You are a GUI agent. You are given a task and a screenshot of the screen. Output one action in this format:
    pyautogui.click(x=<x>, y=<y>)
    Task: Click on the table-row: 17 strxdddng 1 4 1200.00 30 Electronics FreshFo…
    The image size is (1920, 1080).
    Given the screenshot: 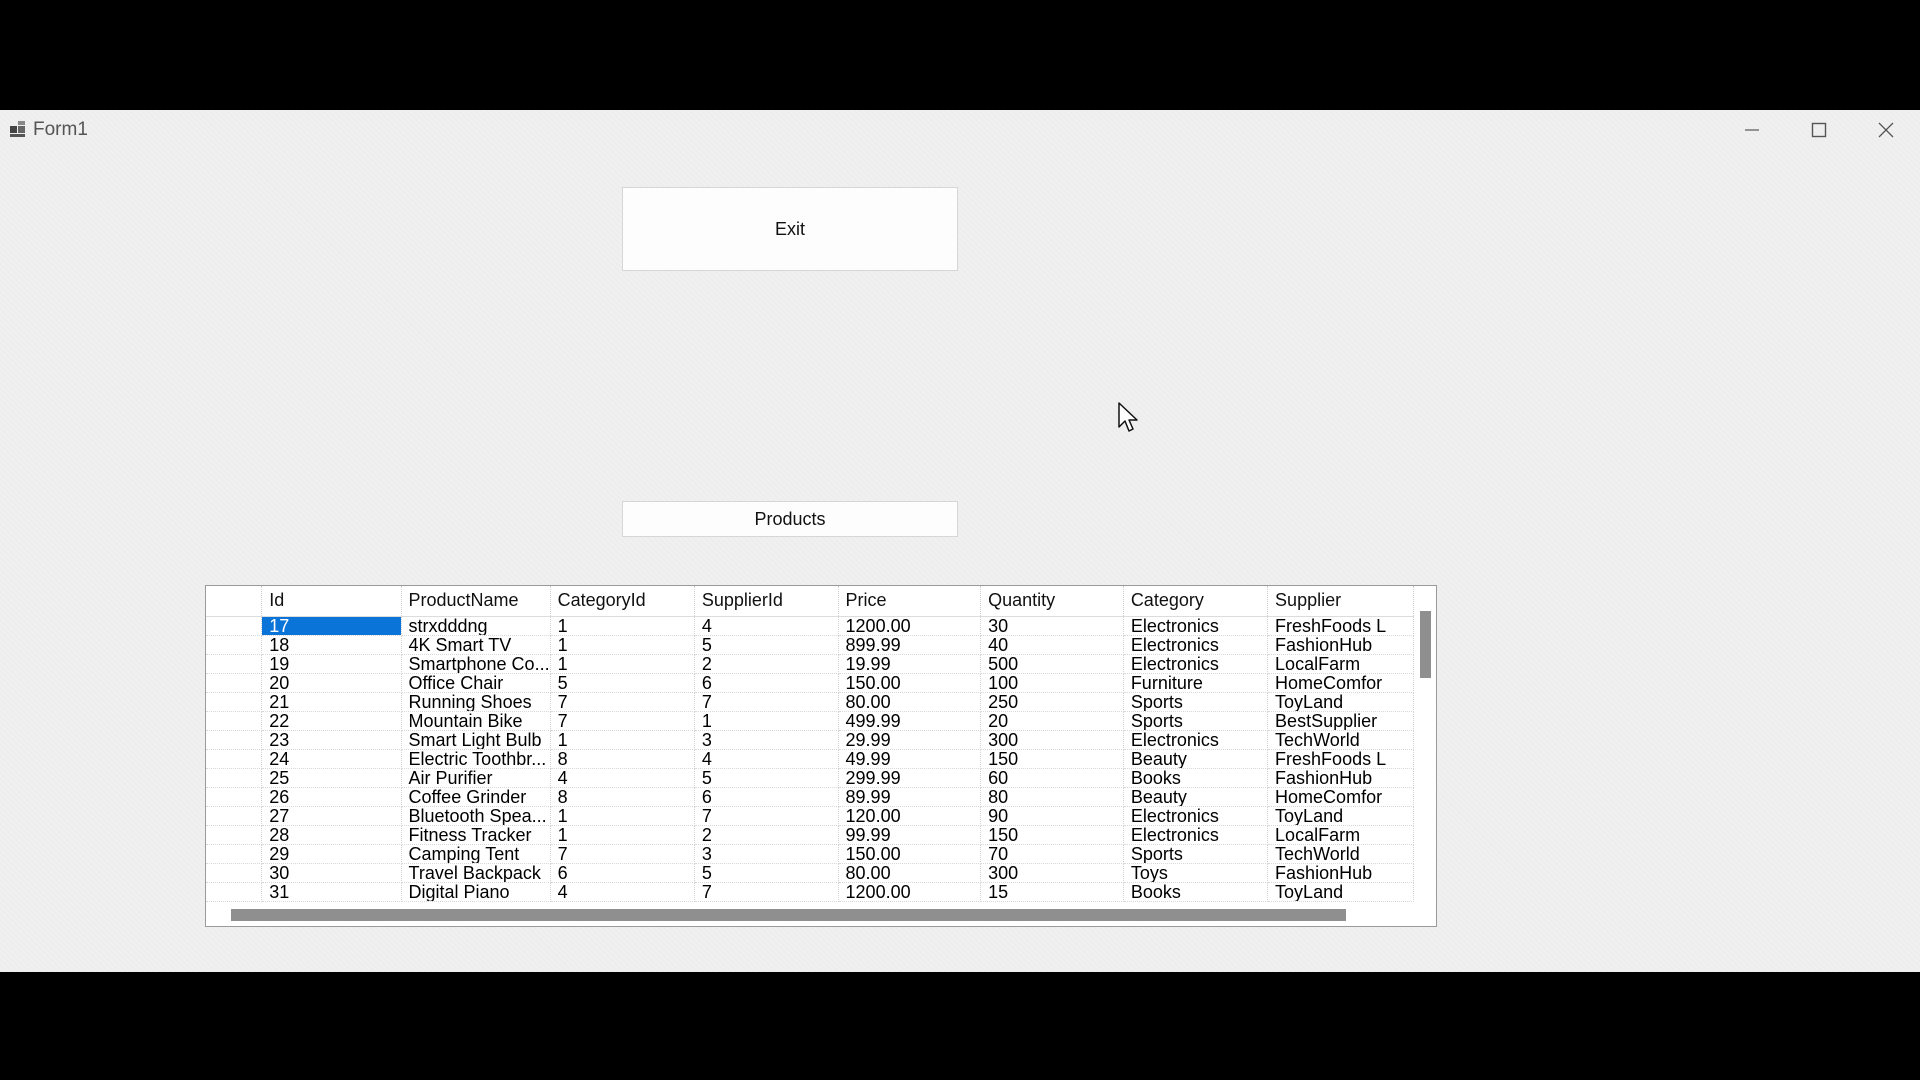 What is the action you would take?
    pyautogui.click(x=810, y=626)
    